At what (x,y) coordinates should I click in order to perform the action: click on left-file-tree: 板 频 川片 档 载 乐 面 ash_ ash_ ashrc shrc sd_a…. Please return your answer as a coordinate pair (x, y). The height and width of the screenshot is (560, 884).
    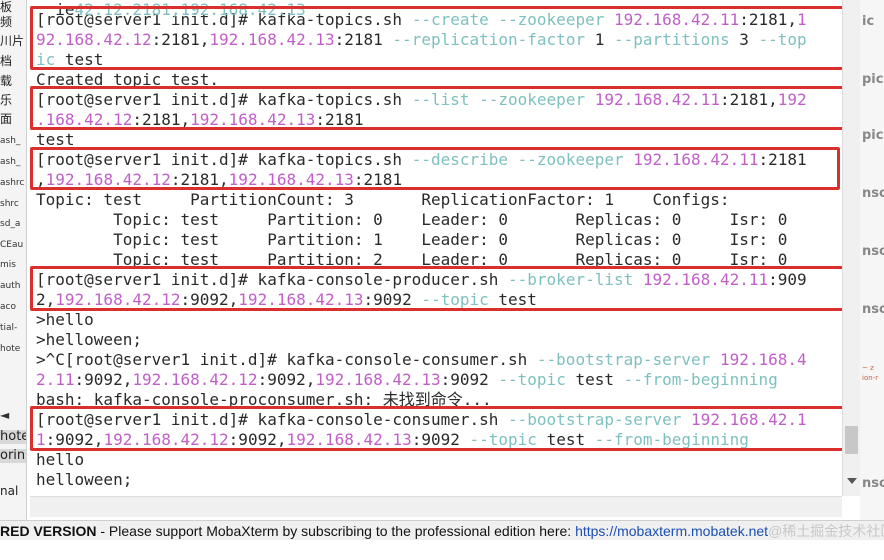
    Looking at the image, I should click on (13, 260).